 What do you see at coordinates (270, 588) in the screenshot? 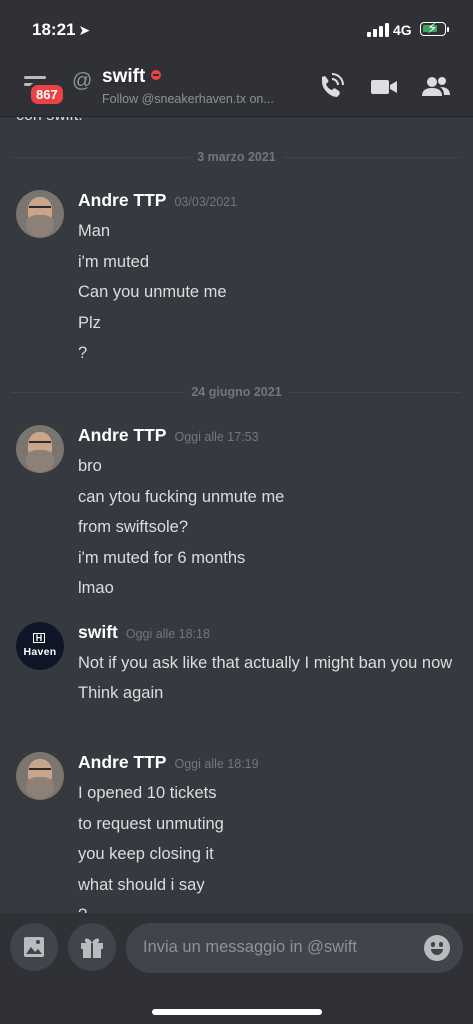
I see `message-text: lmao` at bounding box center [270, 588].